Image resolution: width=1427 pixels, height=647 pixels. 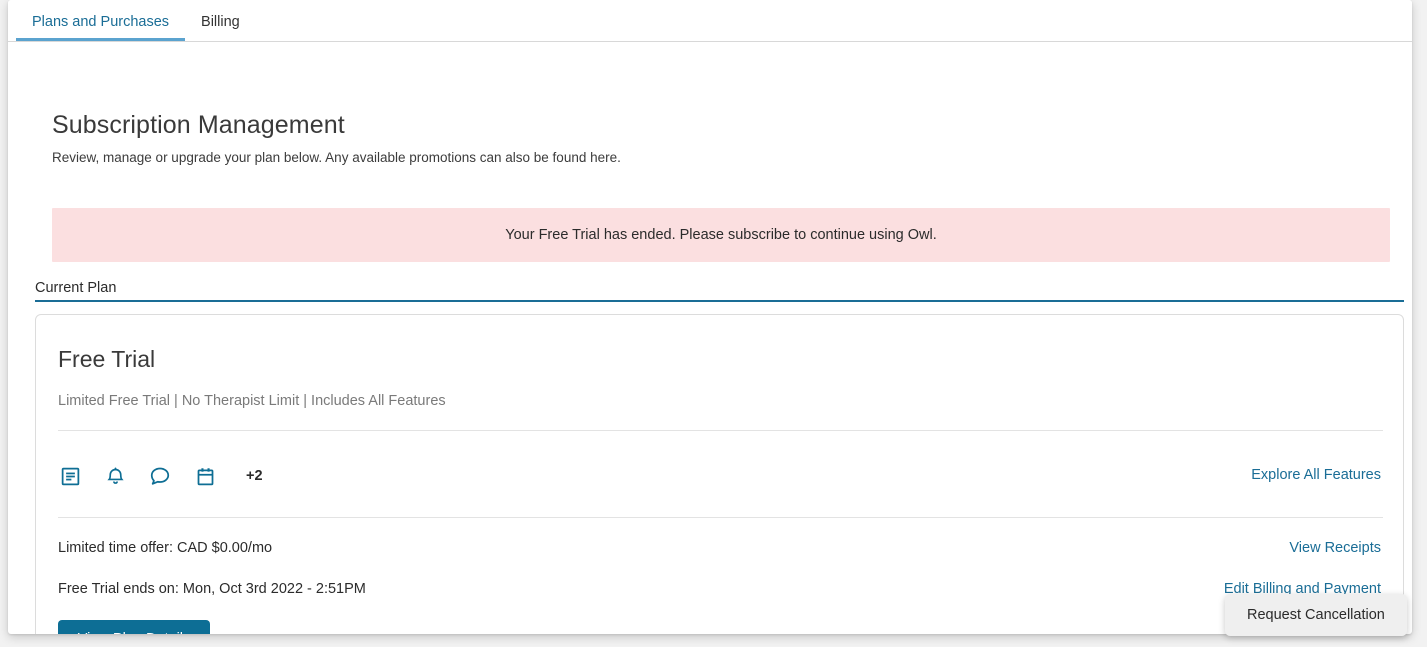 I want to click on calendar-icon, so click(x=205, y=476).